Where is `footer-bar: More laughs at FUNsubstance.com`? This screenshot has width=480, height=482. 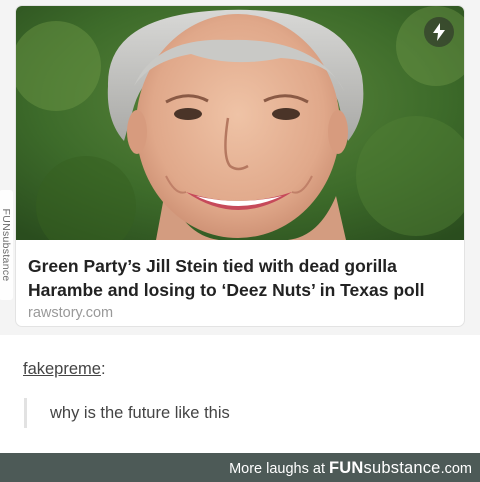 footer-bar: More laughs at FUNsubstance.com is located at coordinates (240, 467).